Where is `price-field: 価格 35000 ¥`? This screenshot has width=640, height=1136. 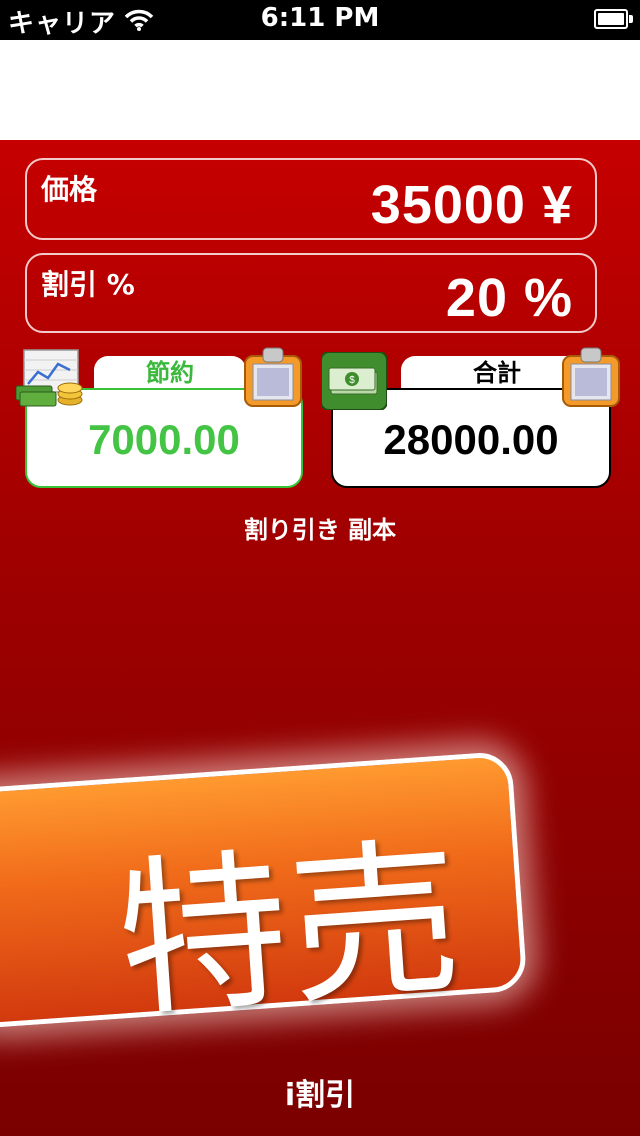
price-field: 価格 35000 ¥ is located at coordinates (311, 199).